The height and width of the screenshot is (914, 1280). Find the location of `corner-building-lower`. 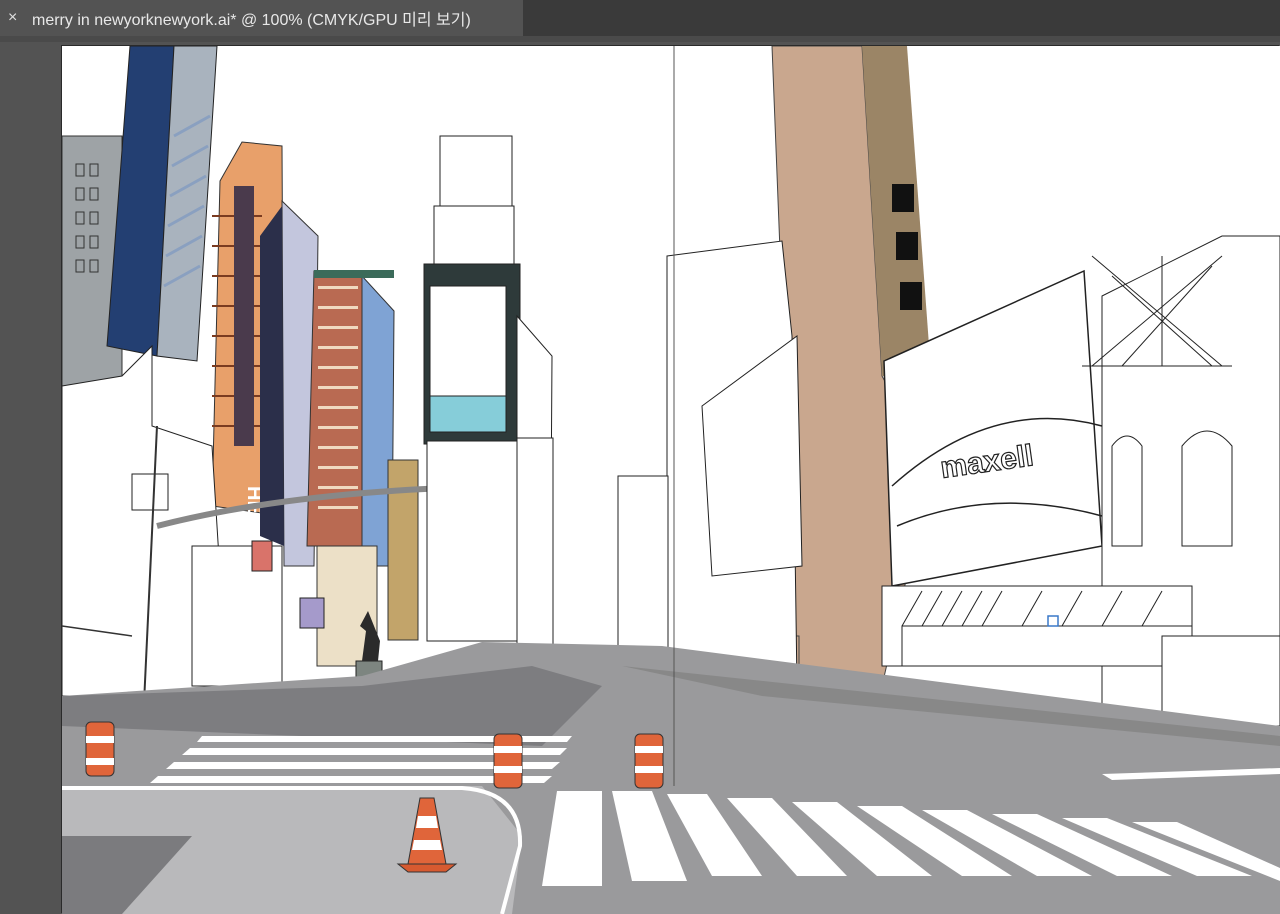

corner-building-lower is located at coordinates (1220, 681).